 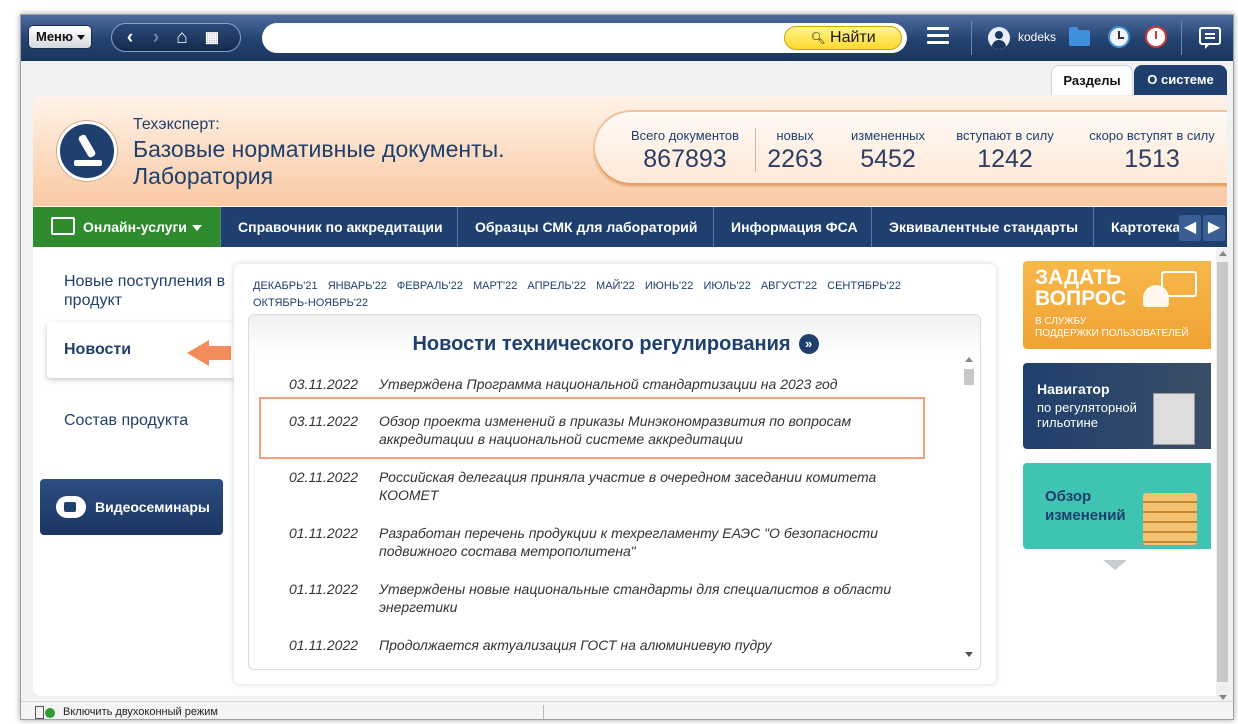 What do you see at coordinates (795, 159) in the screenshot?
I see `stat-value: 2263` at bounding box center [795, 159].